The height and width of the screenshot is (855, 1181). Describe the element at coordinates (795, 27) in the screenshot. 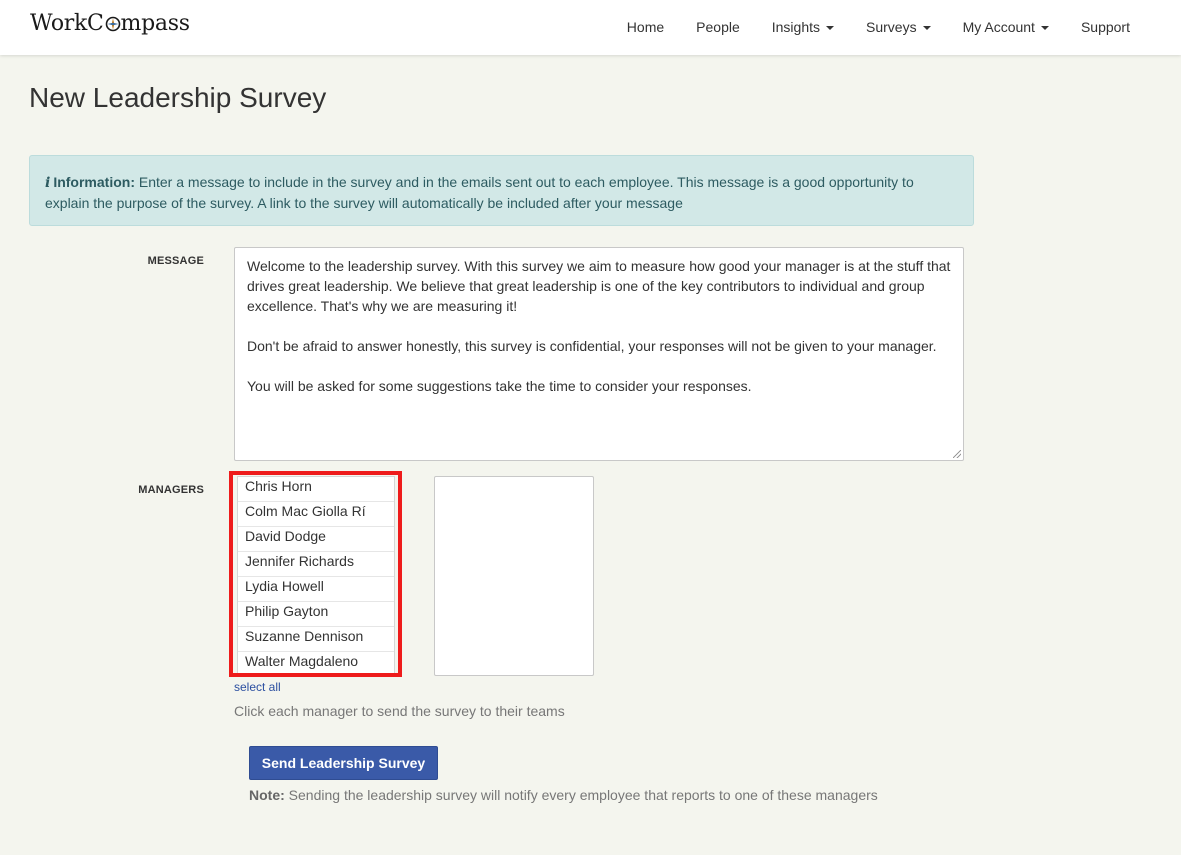

I see `nav-insights-label: Insights` at that location.